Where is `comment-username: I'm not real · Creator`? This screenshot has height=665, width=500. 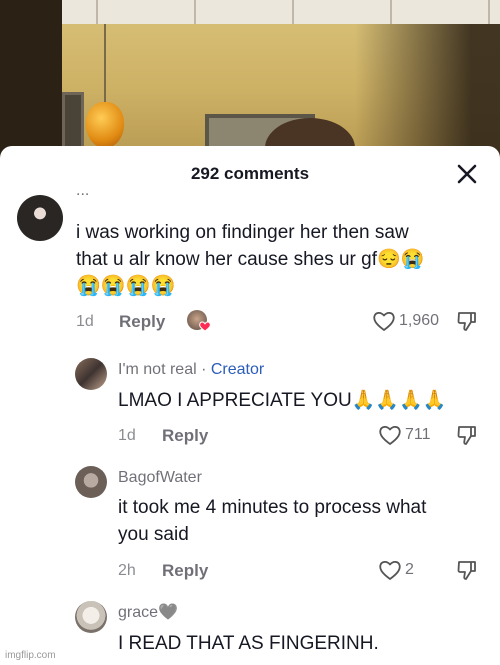 comment-username: I'm not real · Creator is located at coordinates (191, 370).